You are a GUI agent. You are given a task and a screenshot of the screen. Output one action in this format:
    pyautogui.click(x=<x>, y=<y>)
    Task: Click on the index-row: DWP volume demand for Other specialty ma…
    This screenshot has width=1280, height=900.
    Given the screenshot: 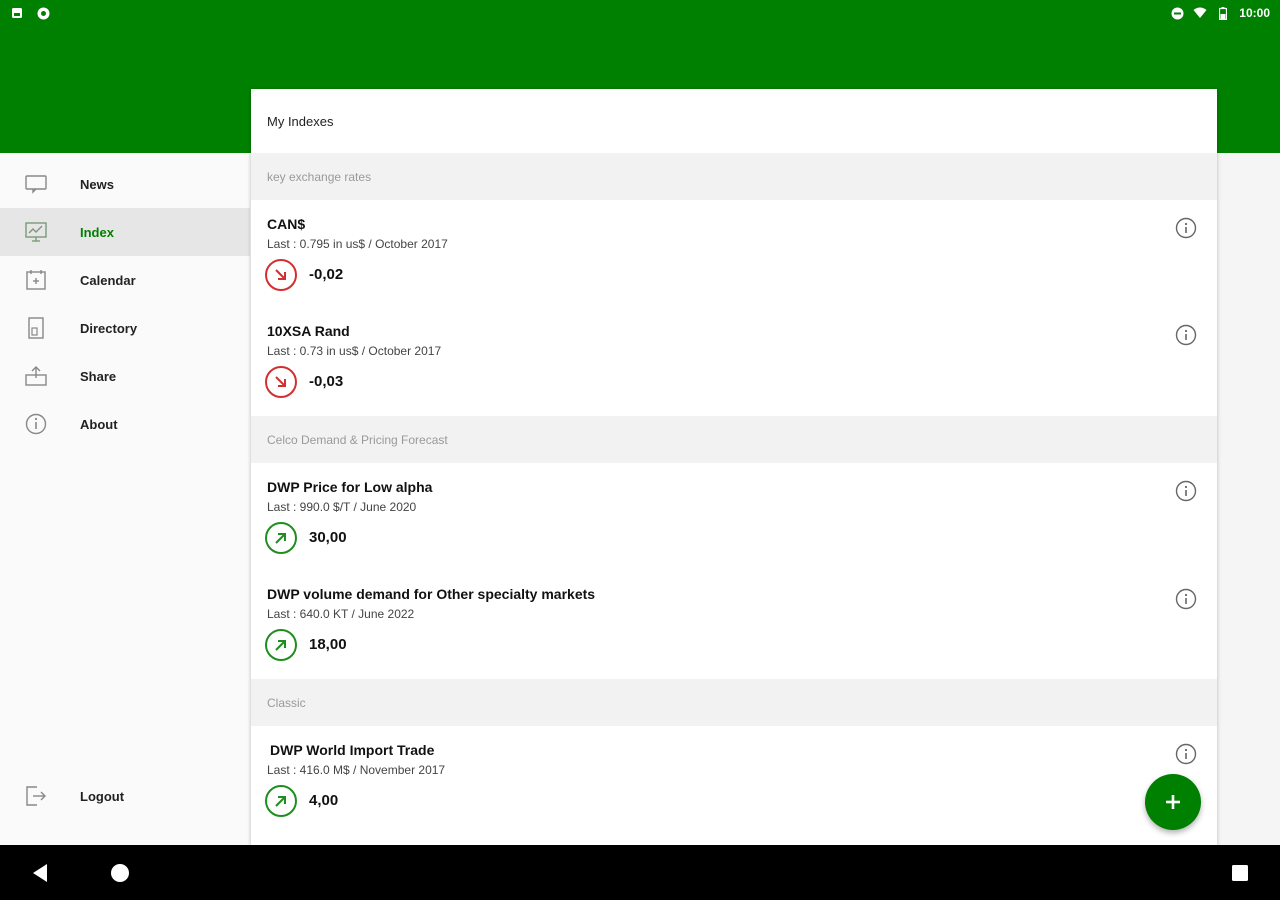 What is the action you would take?
    pyautogui.click(x=734, y=623)
    